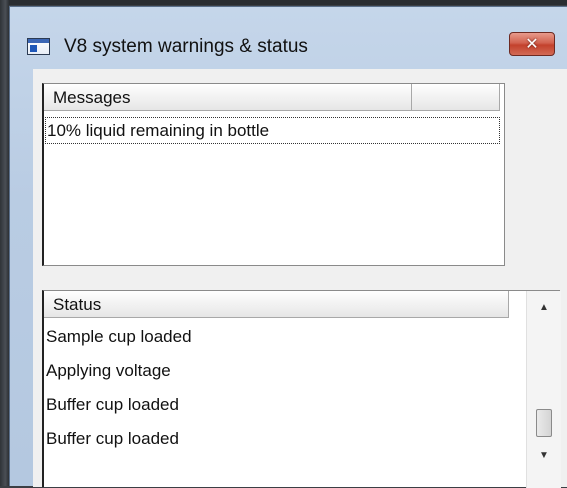 This screenshot has width=567, height=488. What do you see at coordinates (4, 243) in the screenshot?
I see `desktop-edge` at bounding box center [4, 243].